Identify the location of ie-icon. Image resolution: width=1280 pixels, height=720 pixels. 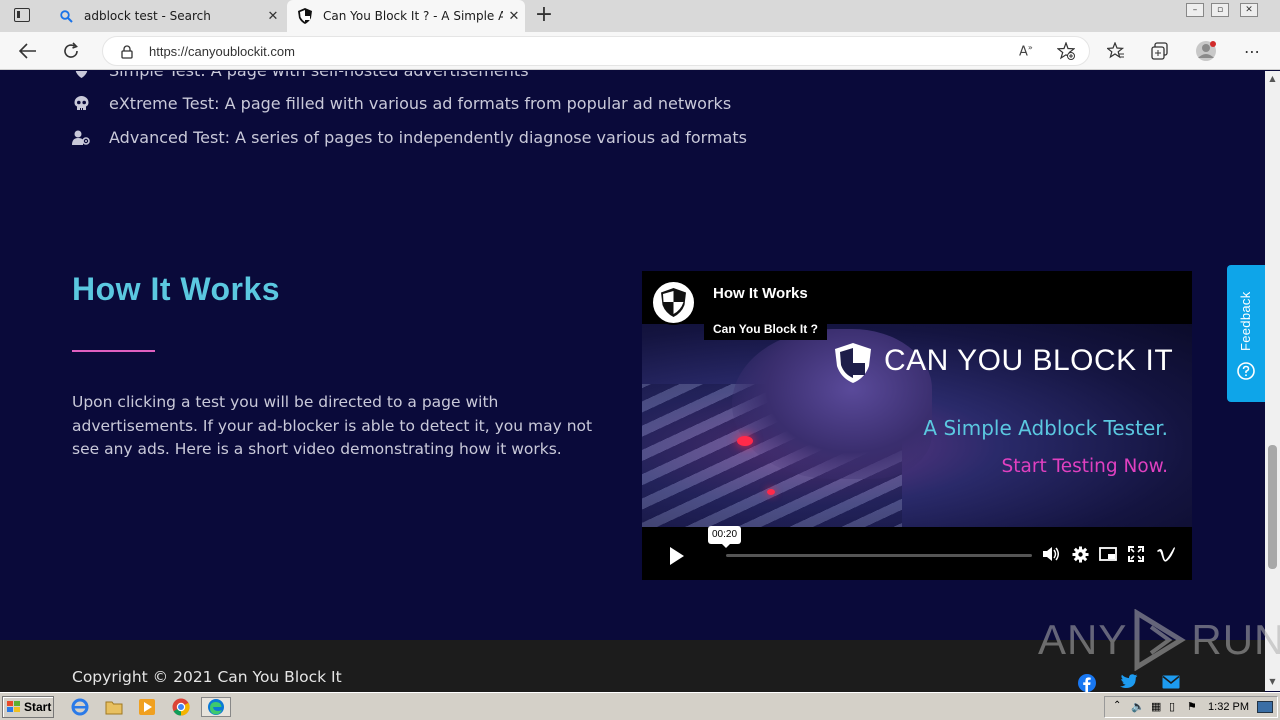
(80, 707).